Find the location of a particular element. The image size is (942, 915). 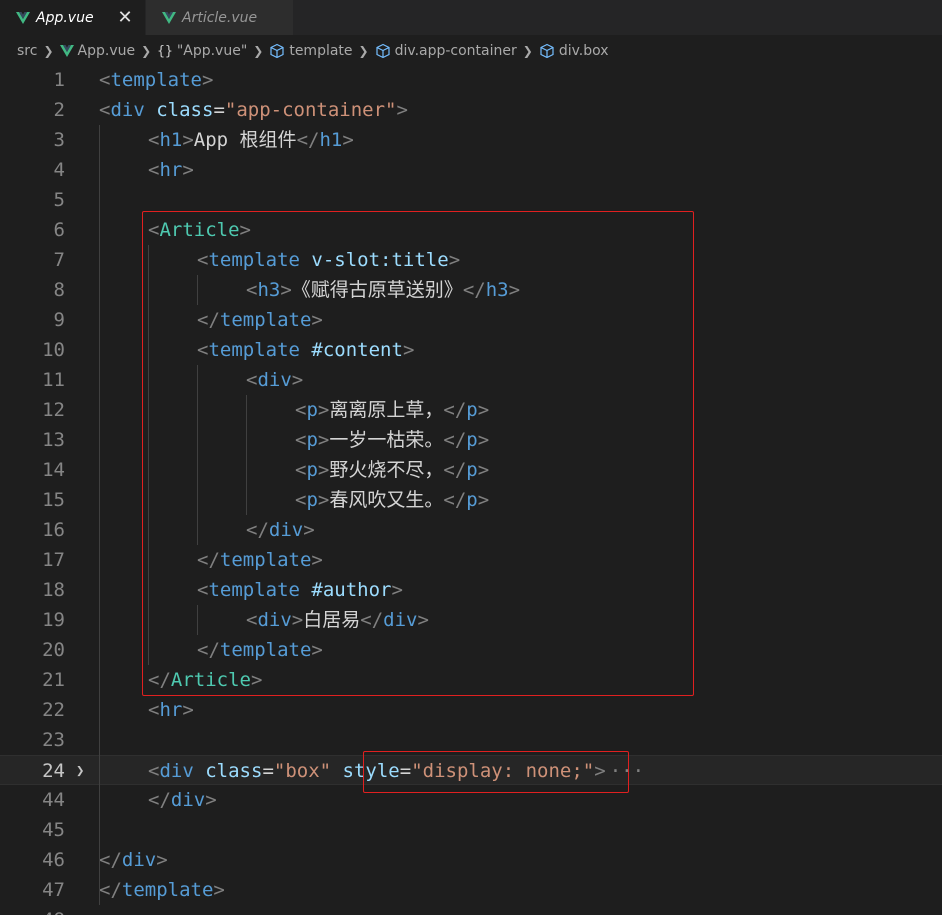

breadcrumb-container-label: div.app-container is located at coordinates (455, 51).